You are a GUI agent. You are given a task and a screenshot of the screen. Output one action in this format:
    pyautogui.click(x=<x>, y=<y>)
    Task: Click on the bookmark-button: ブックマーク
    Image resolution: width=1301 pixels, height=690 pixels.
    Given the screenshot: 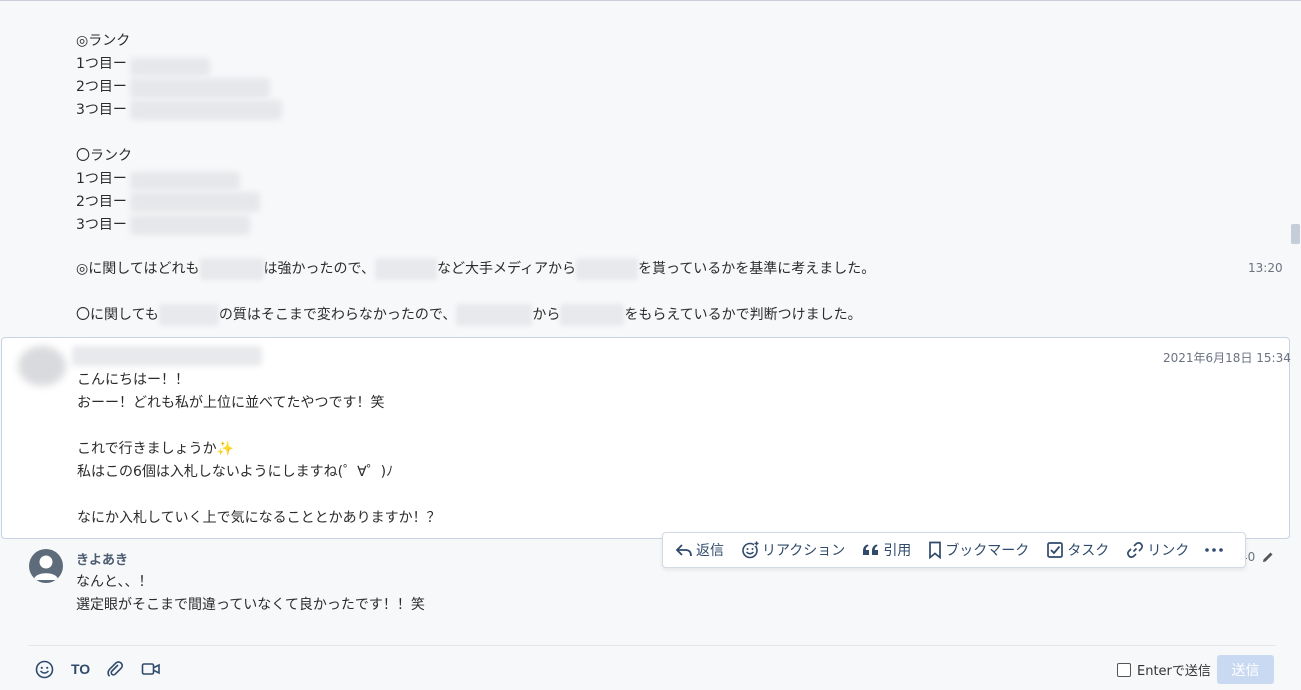 What is the action you would take?
    pyautogui.click(x=978, y=550)
    